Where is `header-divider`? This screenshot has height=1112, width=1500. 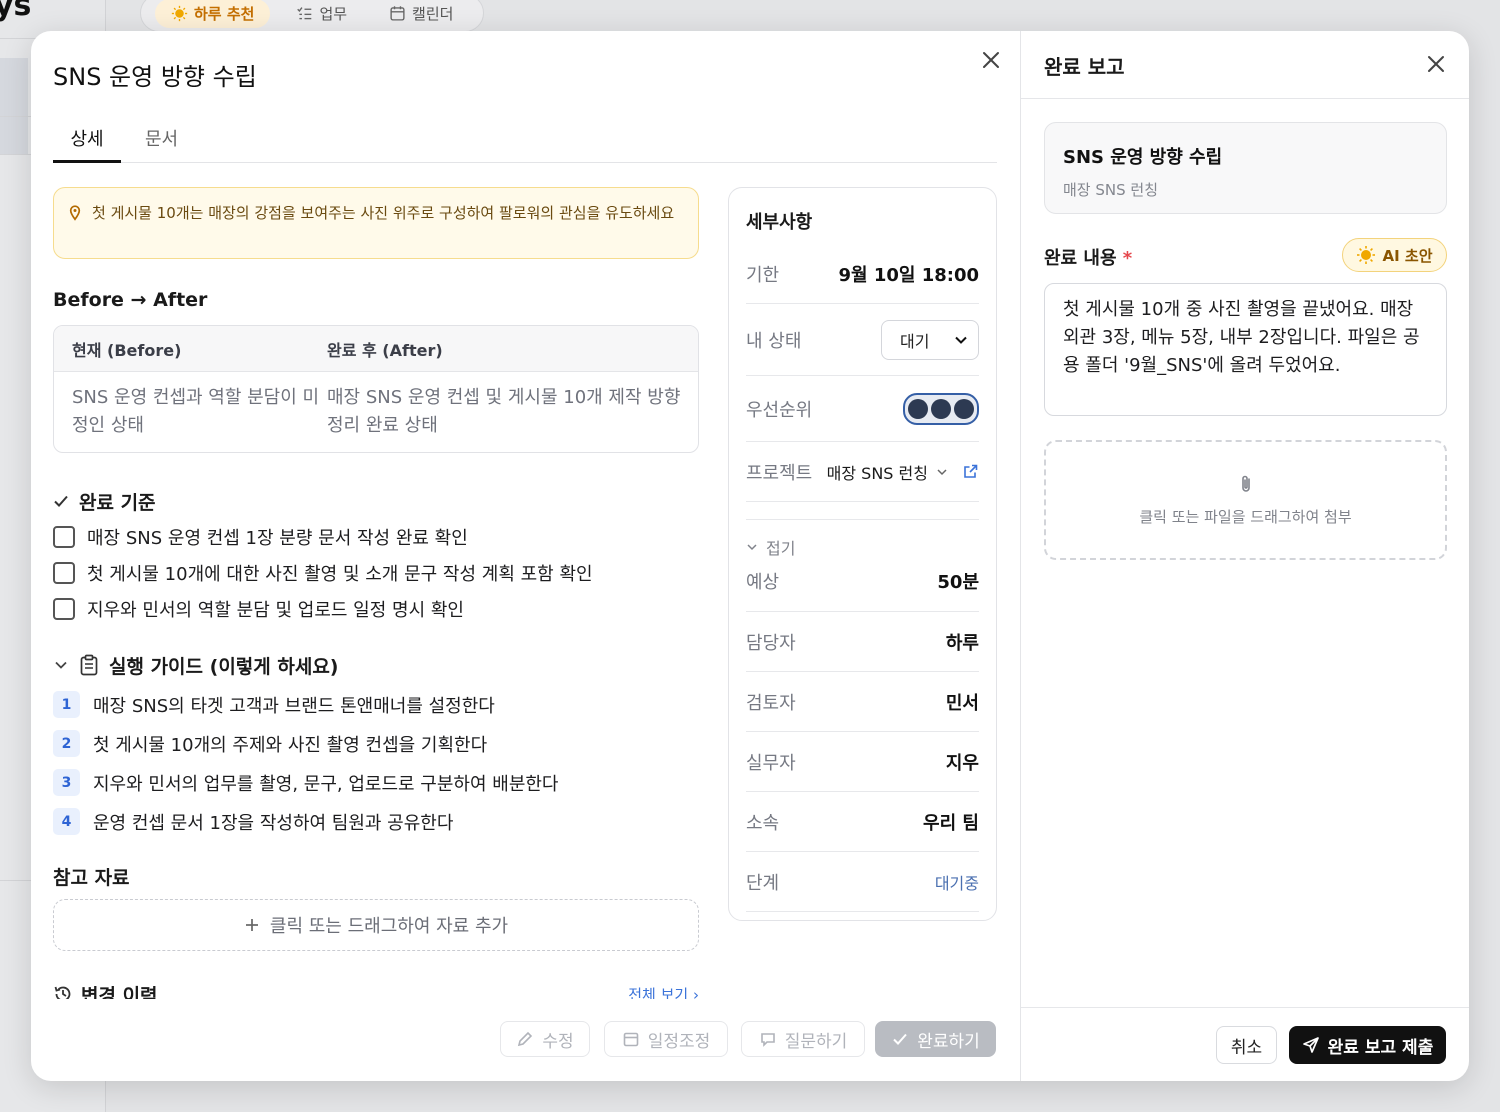
header-divider is located at coordinates (1245, 98).